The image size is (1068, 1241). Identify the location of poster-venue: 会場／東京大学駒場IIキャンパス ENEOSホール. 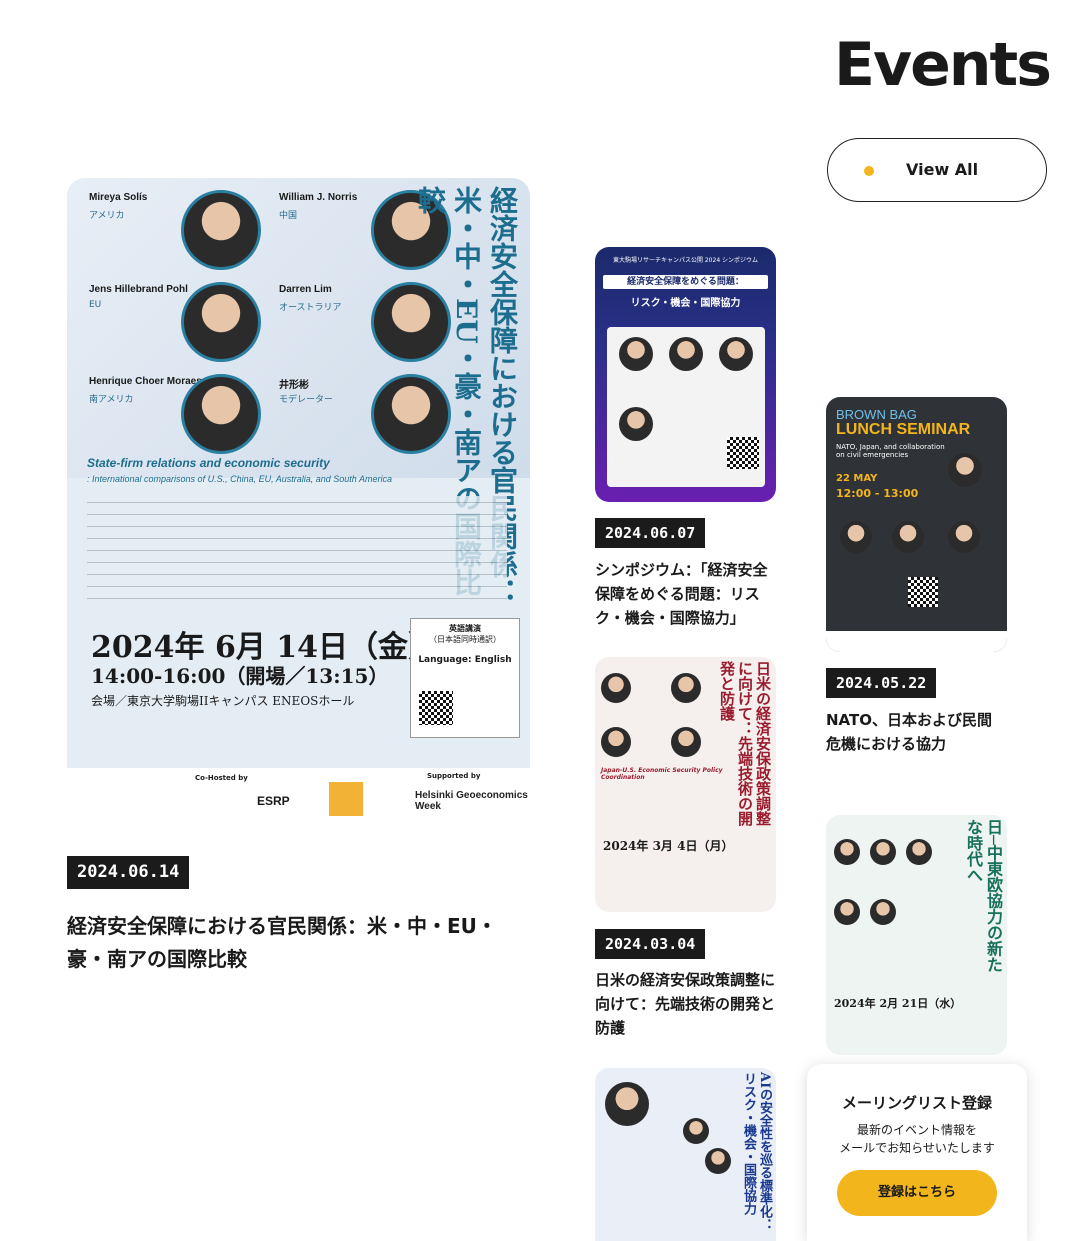
(223, 701).